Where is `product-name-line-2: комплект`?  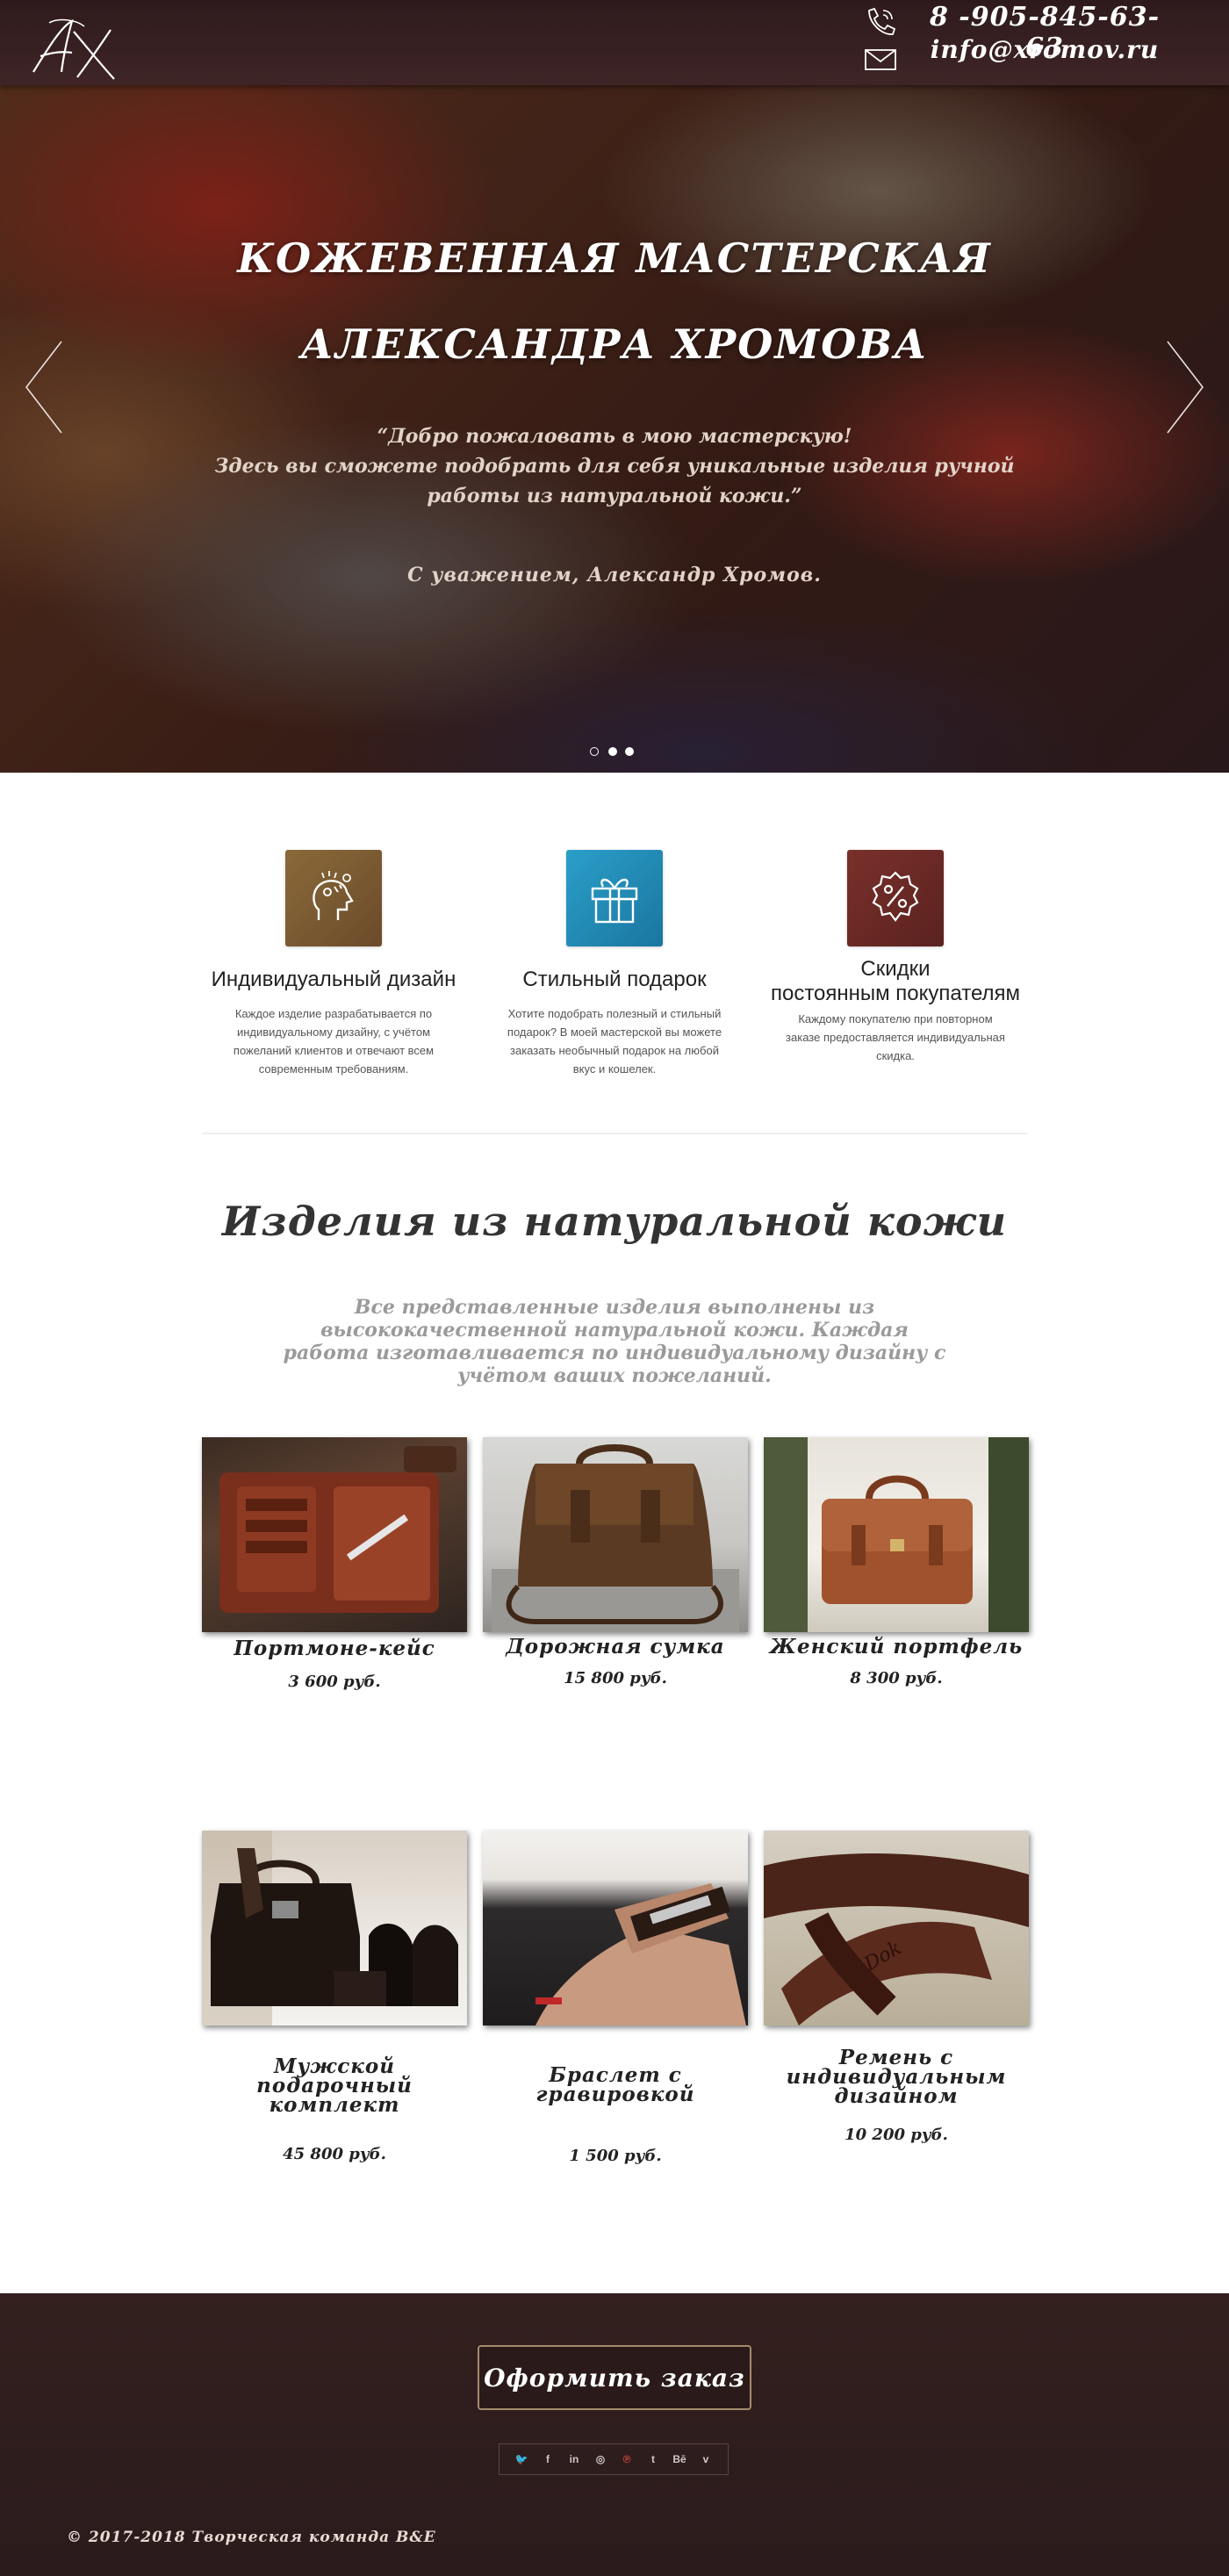
product-name-line-2: комплект is located at coordinates (334, 2105).